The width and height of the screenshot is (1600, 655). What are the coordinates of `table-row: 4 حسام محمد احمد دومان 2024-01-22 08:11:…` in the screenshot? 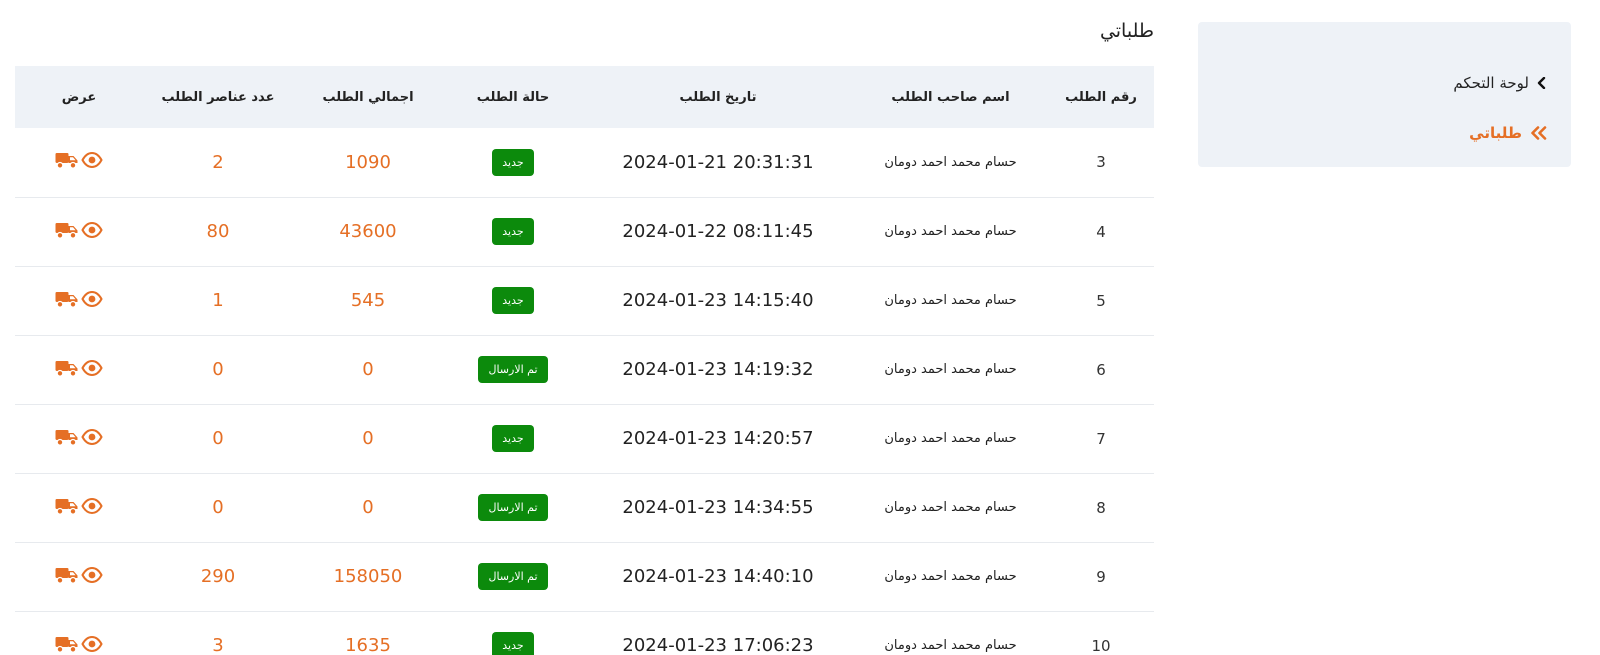 It's located at (584, 232).